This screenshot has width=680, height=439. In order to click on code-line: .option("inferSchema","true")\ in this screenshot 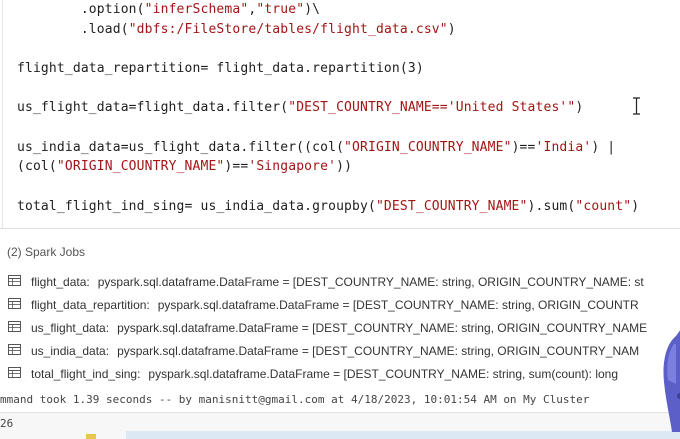, I will do `click(168, 9)`.